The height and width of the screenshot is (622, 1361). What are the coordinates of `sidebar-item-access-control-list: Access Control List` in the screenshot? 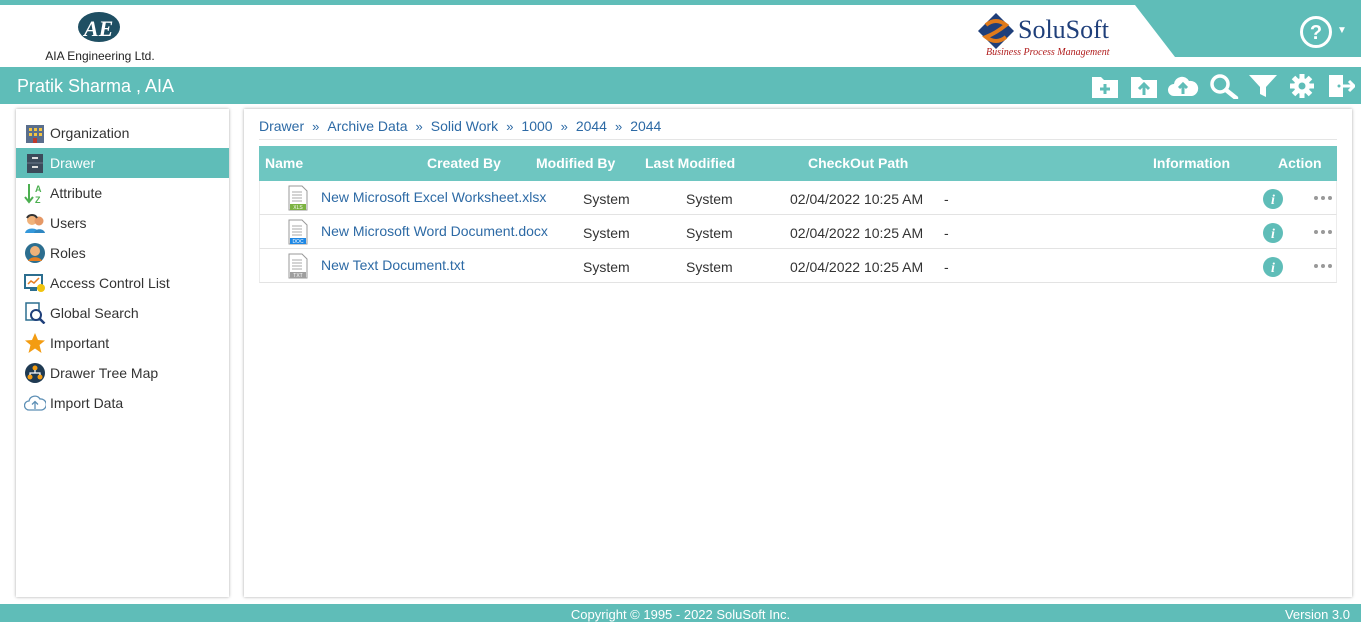 It's located at (122, 283).